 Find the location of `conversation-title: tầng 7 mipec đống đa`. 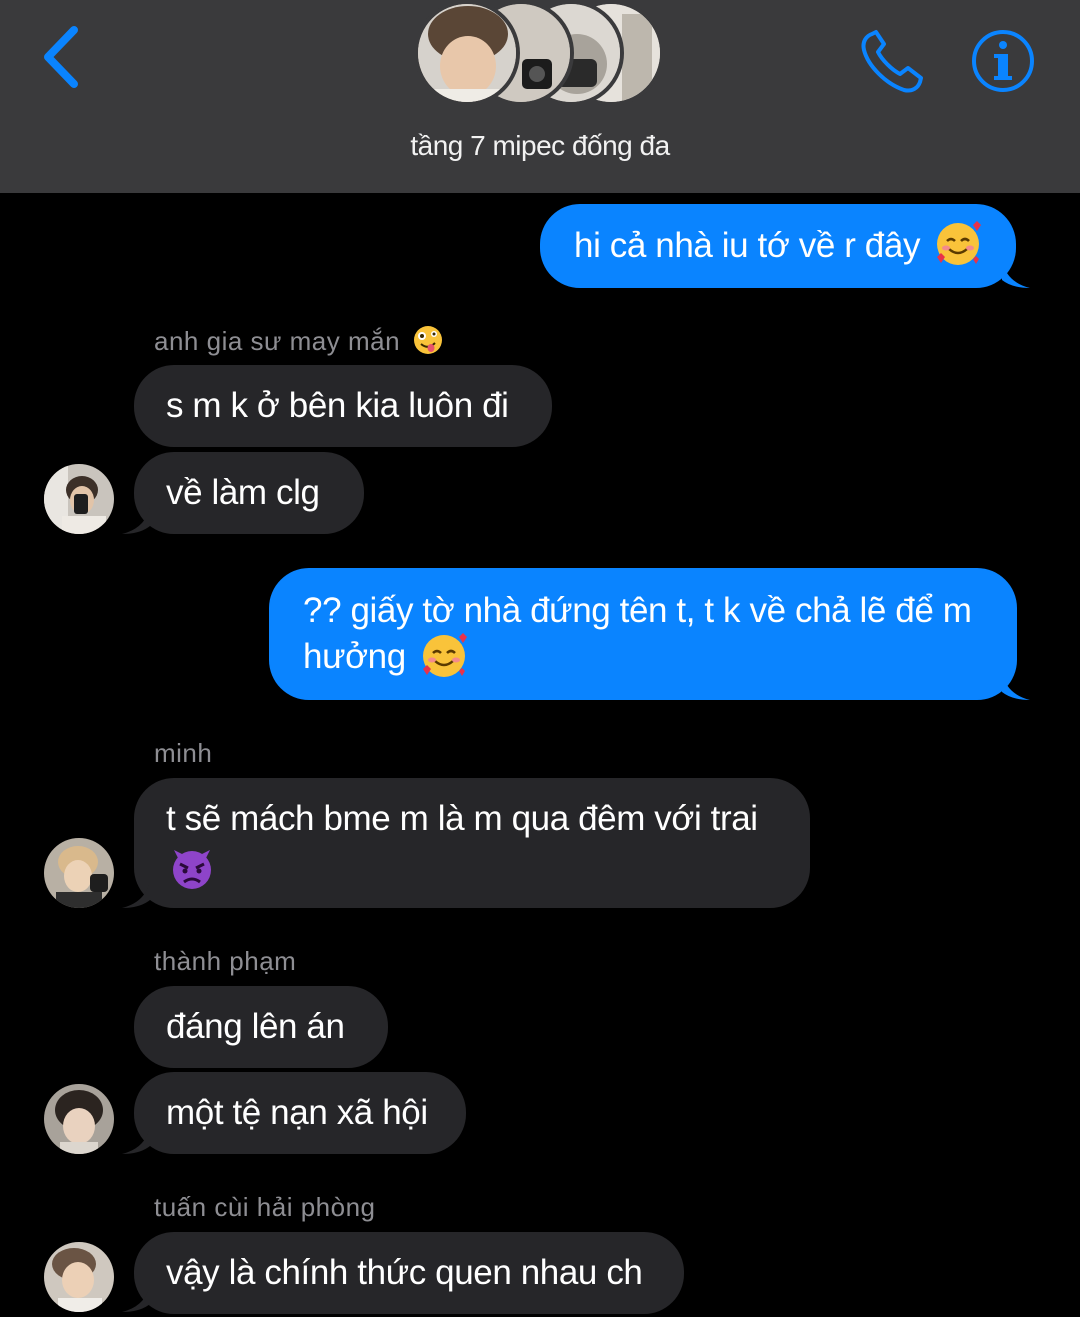

conversation-title: tầng 7 mipec đống đa is located at coordinates (540, 146).